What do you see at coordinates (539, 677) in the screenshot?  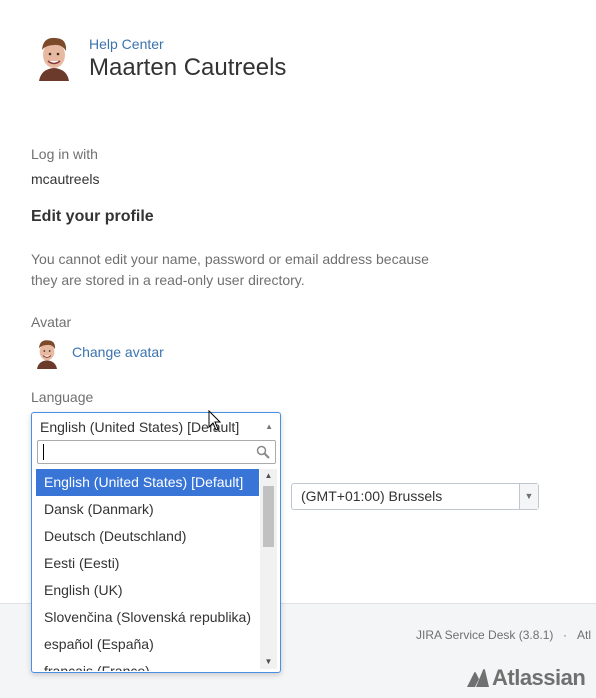 I see `atlassian-logo-text: Atlassian` at bounding box center [539, 677].